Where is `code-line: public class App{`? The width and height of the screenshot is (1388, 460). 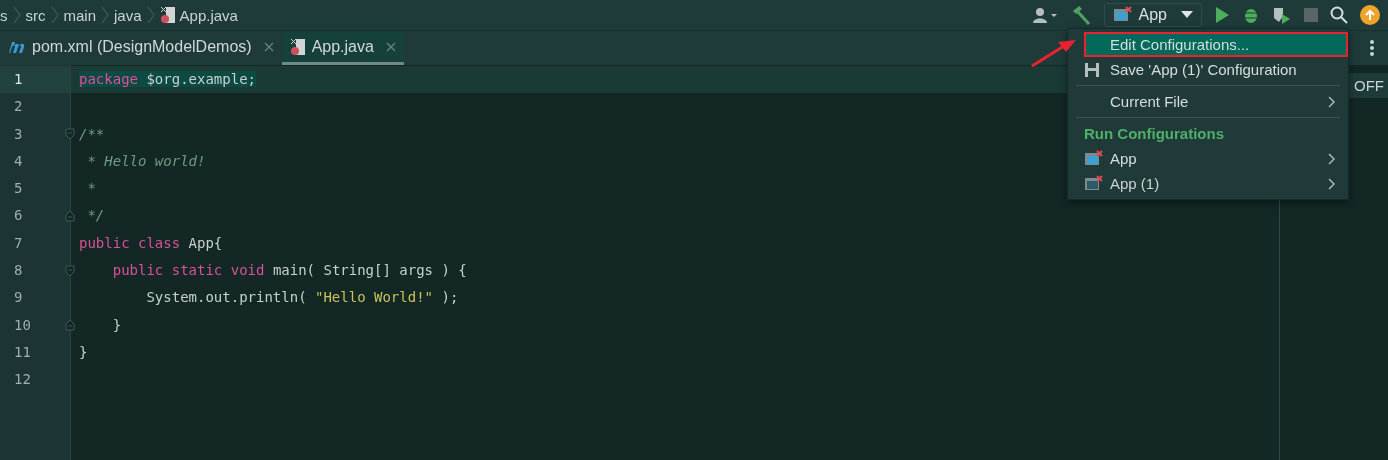 code-line: public class App{ is located at coordinates (151, 242).